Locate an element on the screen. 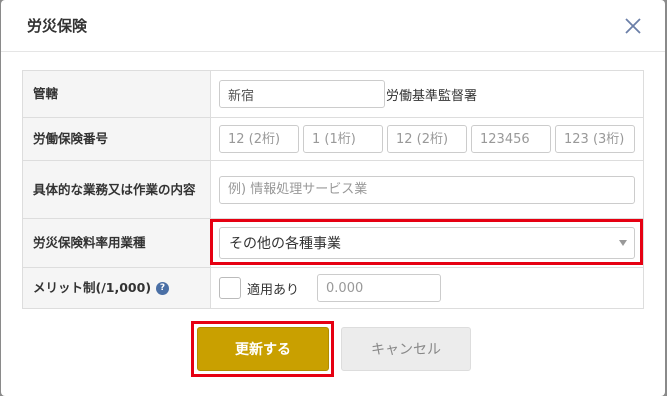 The width and height of the screenshot is (667, 396). merit-system-label: メリット制(/1,000) is located at coordinates (92, 287).